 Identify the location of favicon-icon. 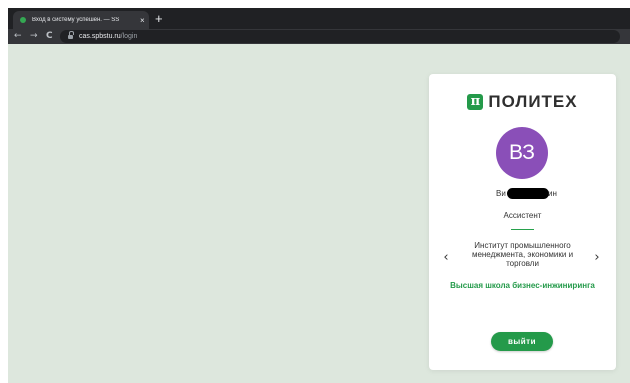
(23, 20).